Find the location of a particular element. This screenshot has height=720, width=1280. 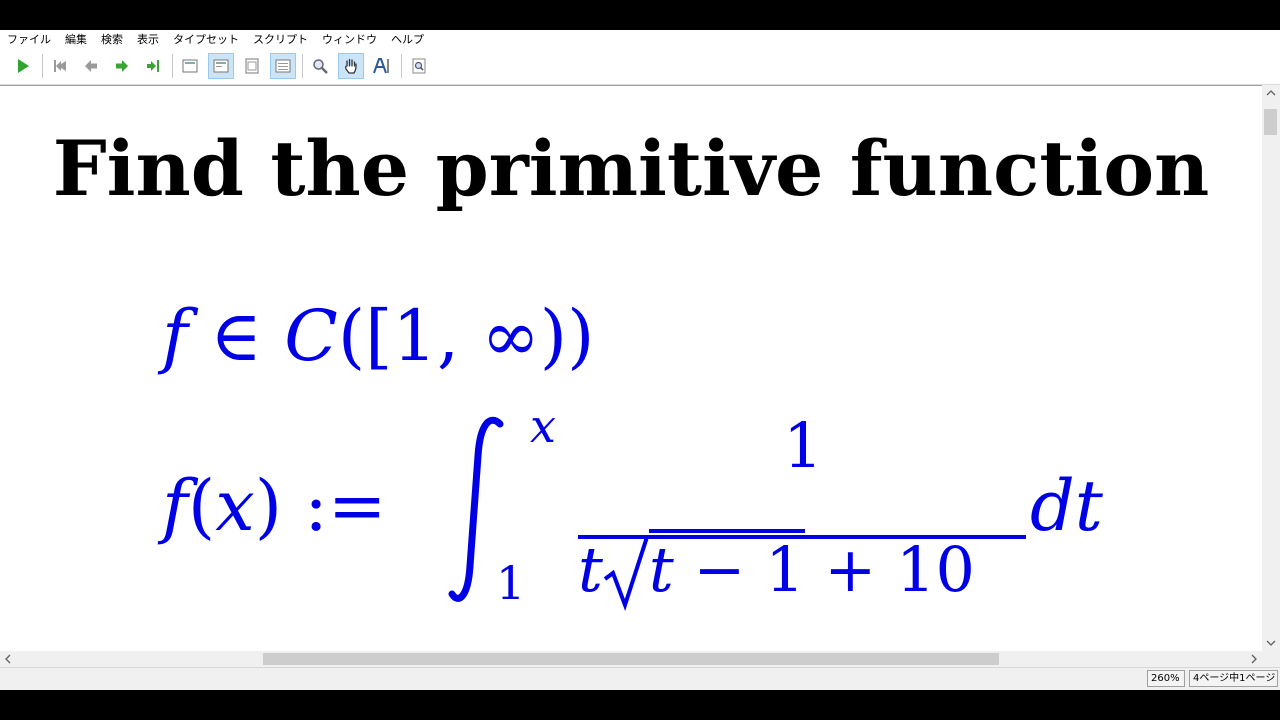

menu-scripts: スクリプト is located at coordinates (280, 39).